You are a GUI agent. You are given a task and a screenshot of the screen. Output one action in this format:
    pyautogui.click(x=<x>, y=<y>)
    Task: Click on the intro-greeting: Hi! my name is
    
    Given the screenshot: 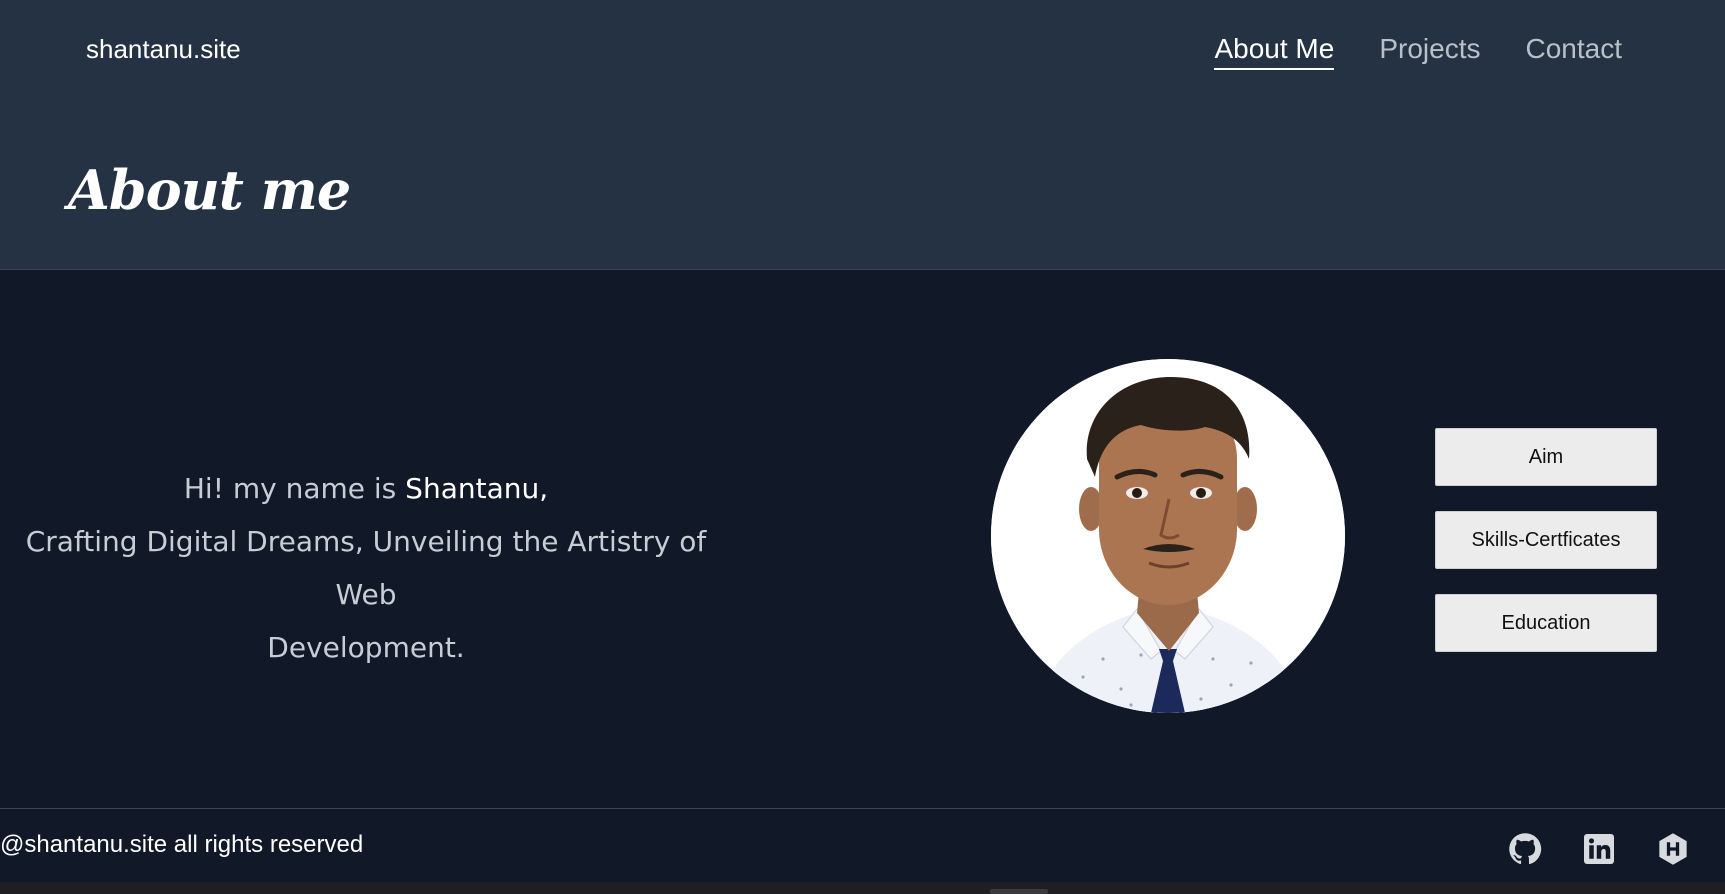 What is the action you would take?
    pyautogui.click(x=290, y=488)
    